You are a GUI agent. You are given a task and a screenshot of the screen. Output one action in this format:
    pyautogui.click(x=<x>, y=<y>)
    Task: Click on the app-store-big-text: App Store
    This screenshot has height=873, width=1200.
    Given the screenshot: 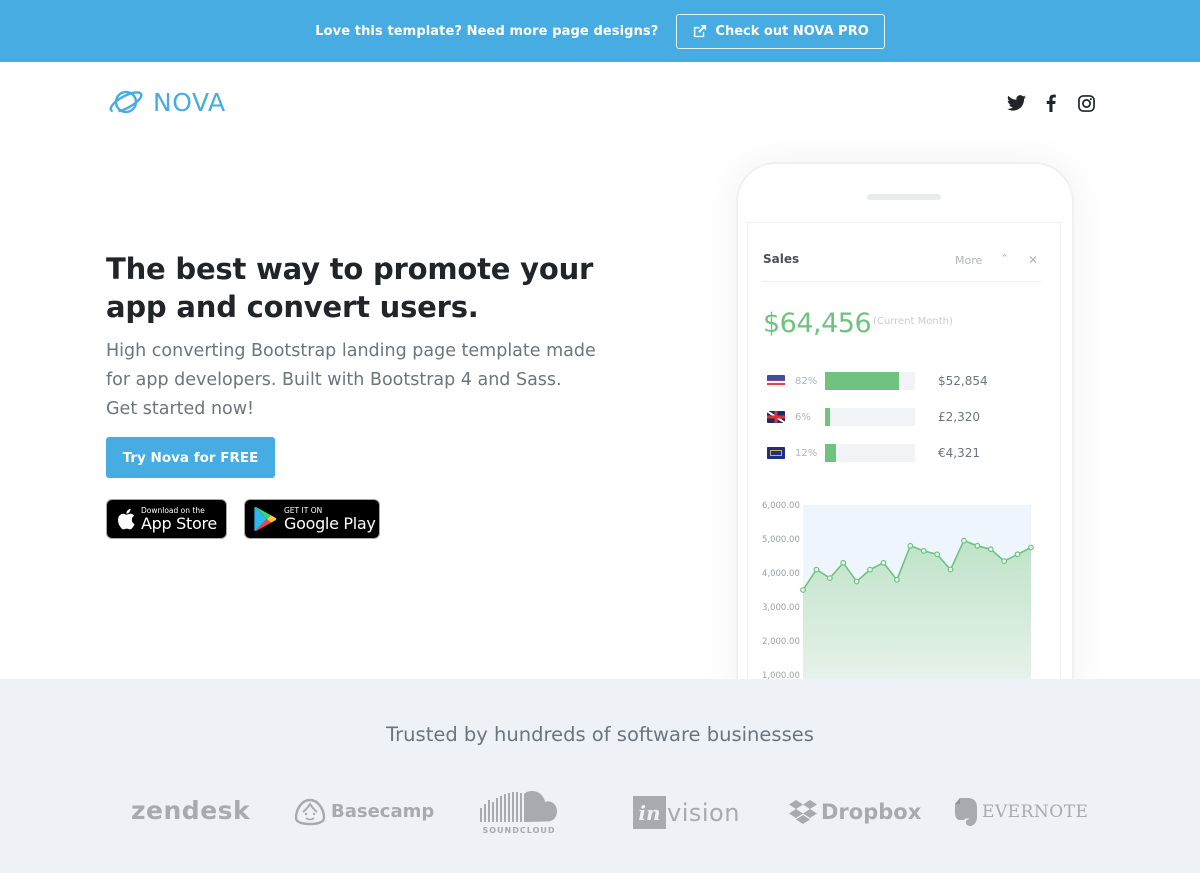 What is the action you would take?
    pyautogui.click(x=179, y=523)
    